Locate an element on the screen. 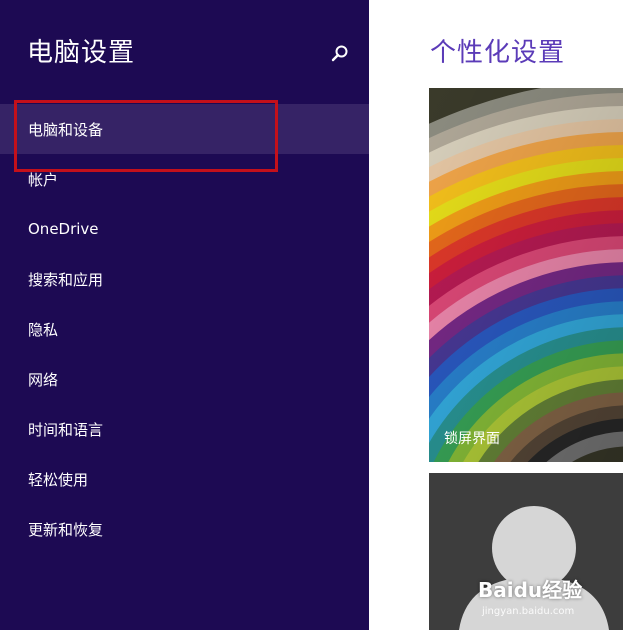 Image resolution: width=623 pixels, height=630 pixels. sidebar-item-label: 时间和语言 is located at coordinates (66, 429).